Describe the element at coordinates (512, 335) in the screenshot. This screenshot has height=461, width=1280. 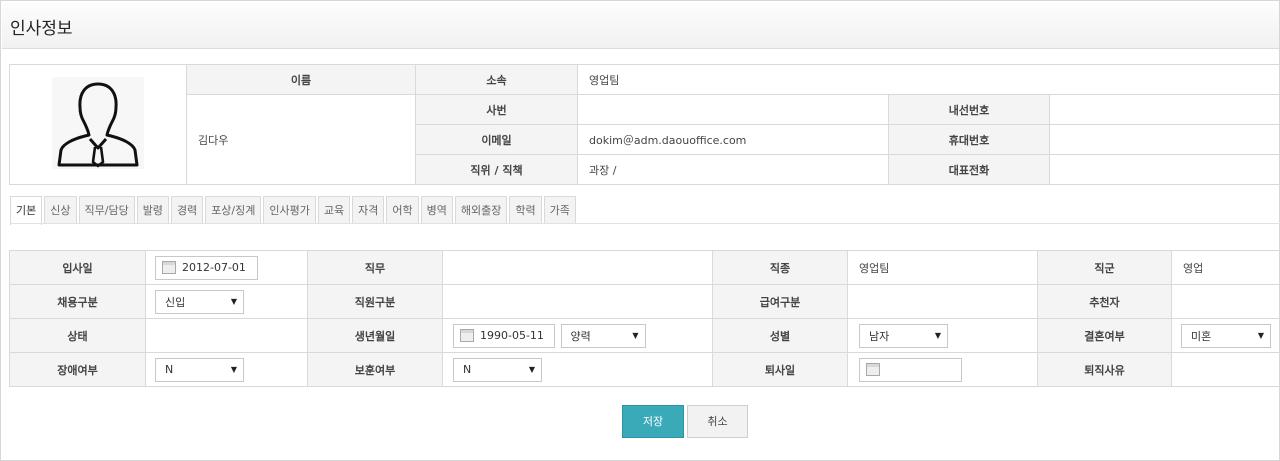
I see `birthday-value: 1990-05-11` at that location.